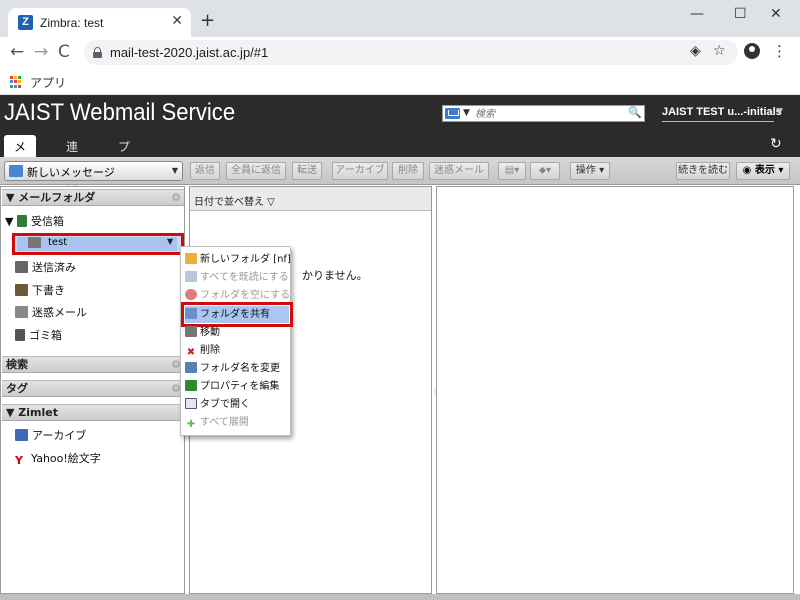 Image resolution: width=800 pixels, height=600 pixels. What do you see at coordinates (224, 422) in the screenshot?
I see `expand-all-label: すべて展開` at bounding box center [224, 422].